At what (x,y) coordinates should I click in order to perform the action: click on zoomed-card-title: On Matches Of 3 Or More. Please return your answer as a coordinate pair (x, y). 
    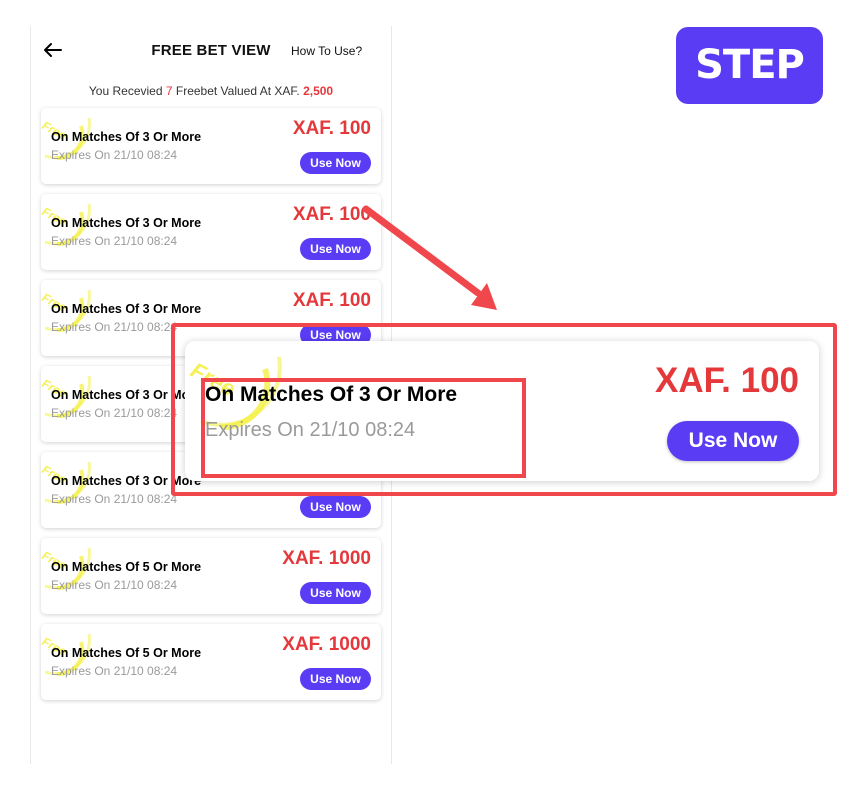
    Looking at the image, I should click on (331, 394).